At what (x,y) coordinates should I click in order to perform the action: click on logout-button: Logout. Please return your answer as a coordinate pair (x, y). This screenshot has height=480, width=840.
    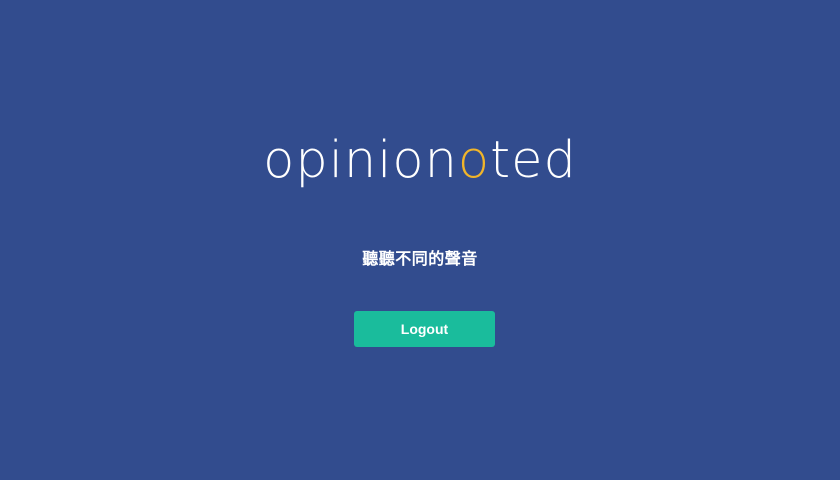
    Looking at the image, I should click on (424, 329).